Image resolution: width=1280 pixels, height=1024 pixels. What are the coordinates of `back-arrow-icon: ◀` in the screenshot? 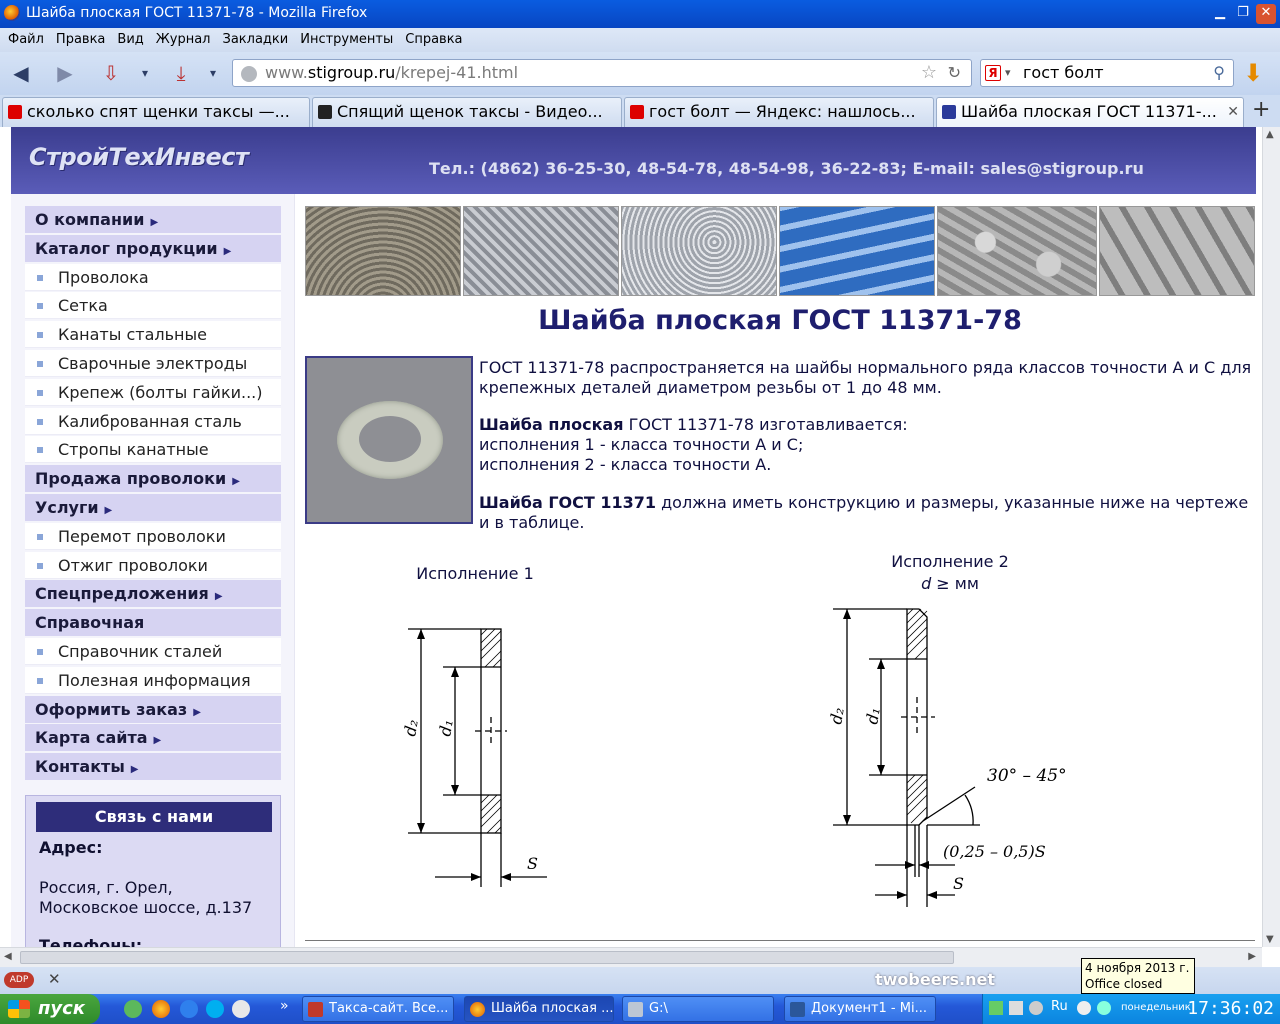 It's located at (21, 73).